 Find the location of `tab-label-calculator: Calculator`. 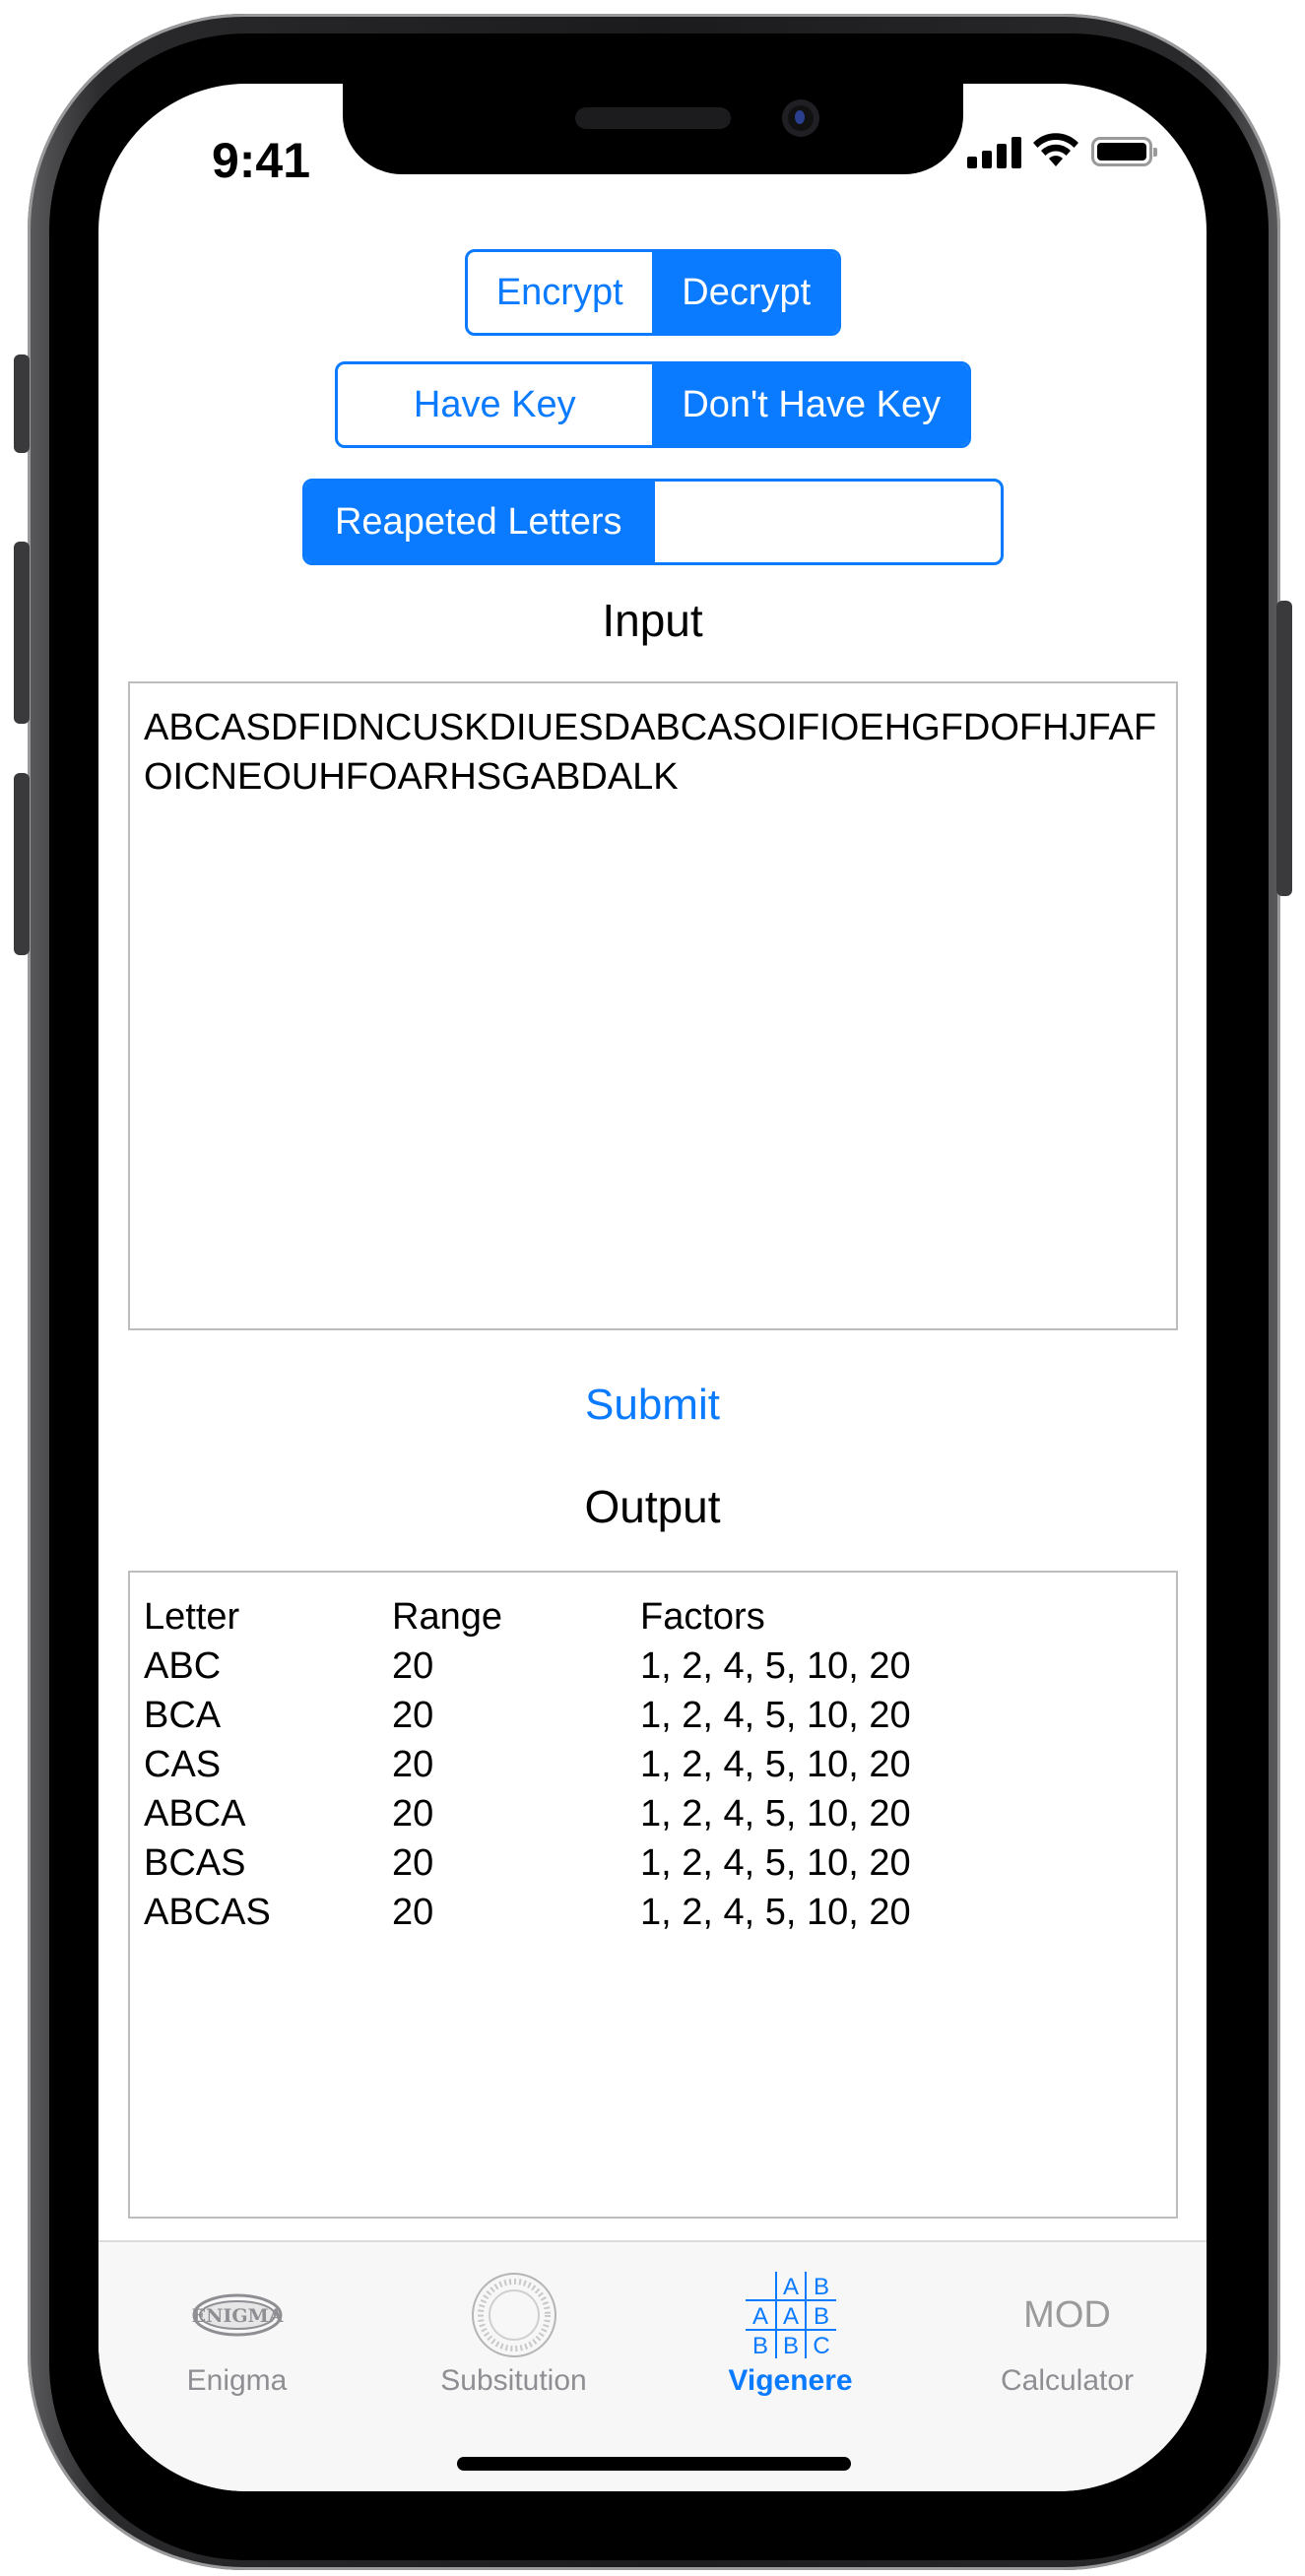

tab-label-calculator: Calculator is located at coordinates (1067, 2380).